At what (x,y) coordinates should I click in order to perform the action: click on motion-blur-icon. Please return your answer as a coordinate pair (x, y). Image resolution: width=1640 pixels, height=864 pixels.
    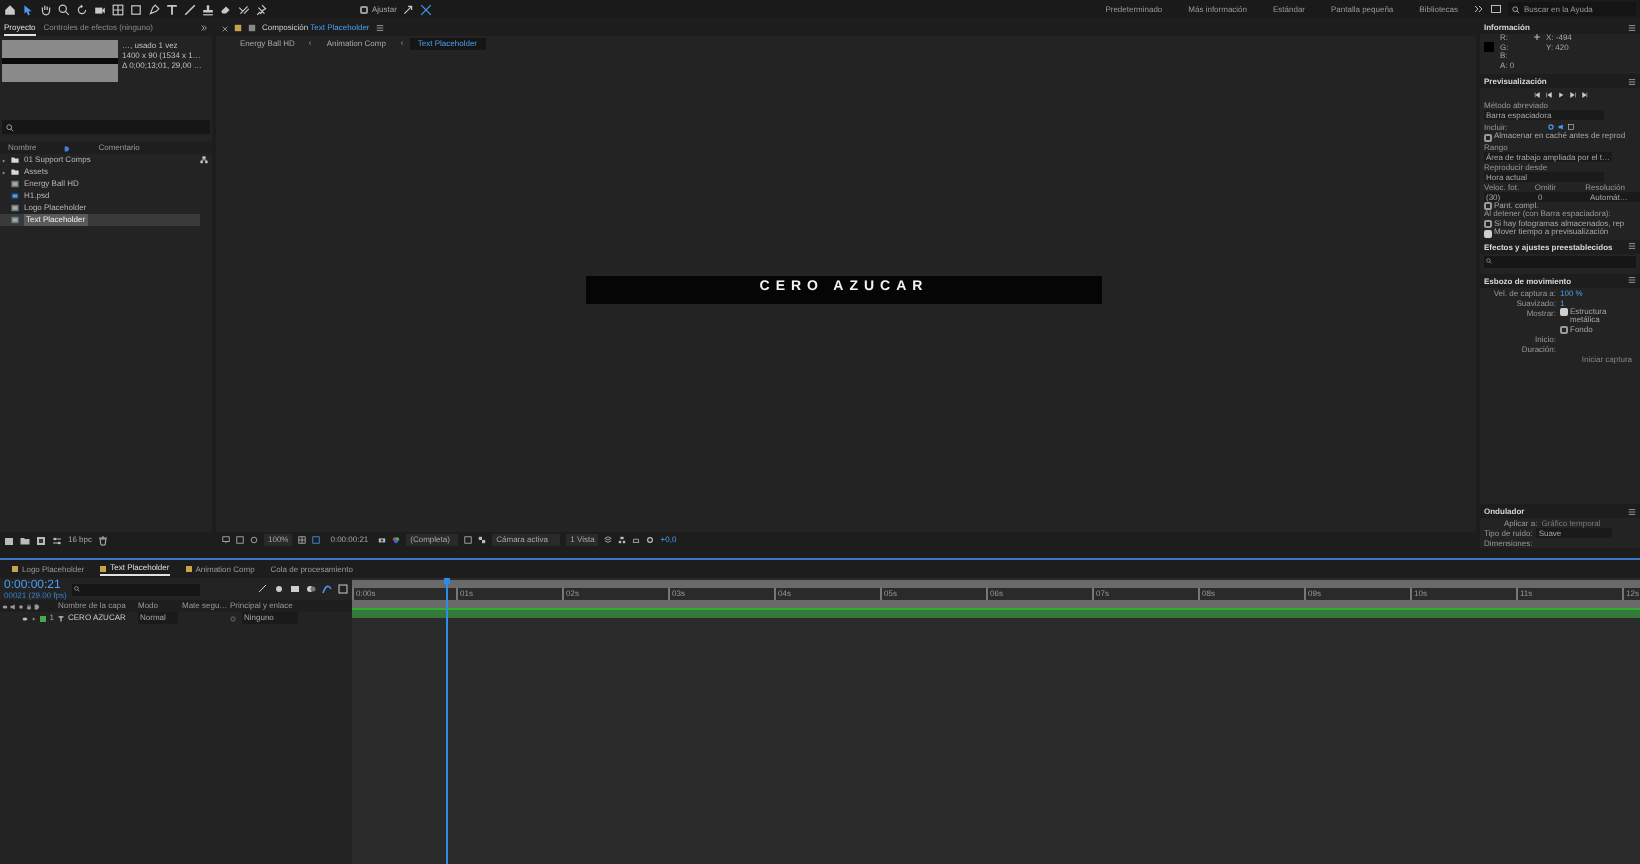
    Looking at the image, I should click on (311, 589).